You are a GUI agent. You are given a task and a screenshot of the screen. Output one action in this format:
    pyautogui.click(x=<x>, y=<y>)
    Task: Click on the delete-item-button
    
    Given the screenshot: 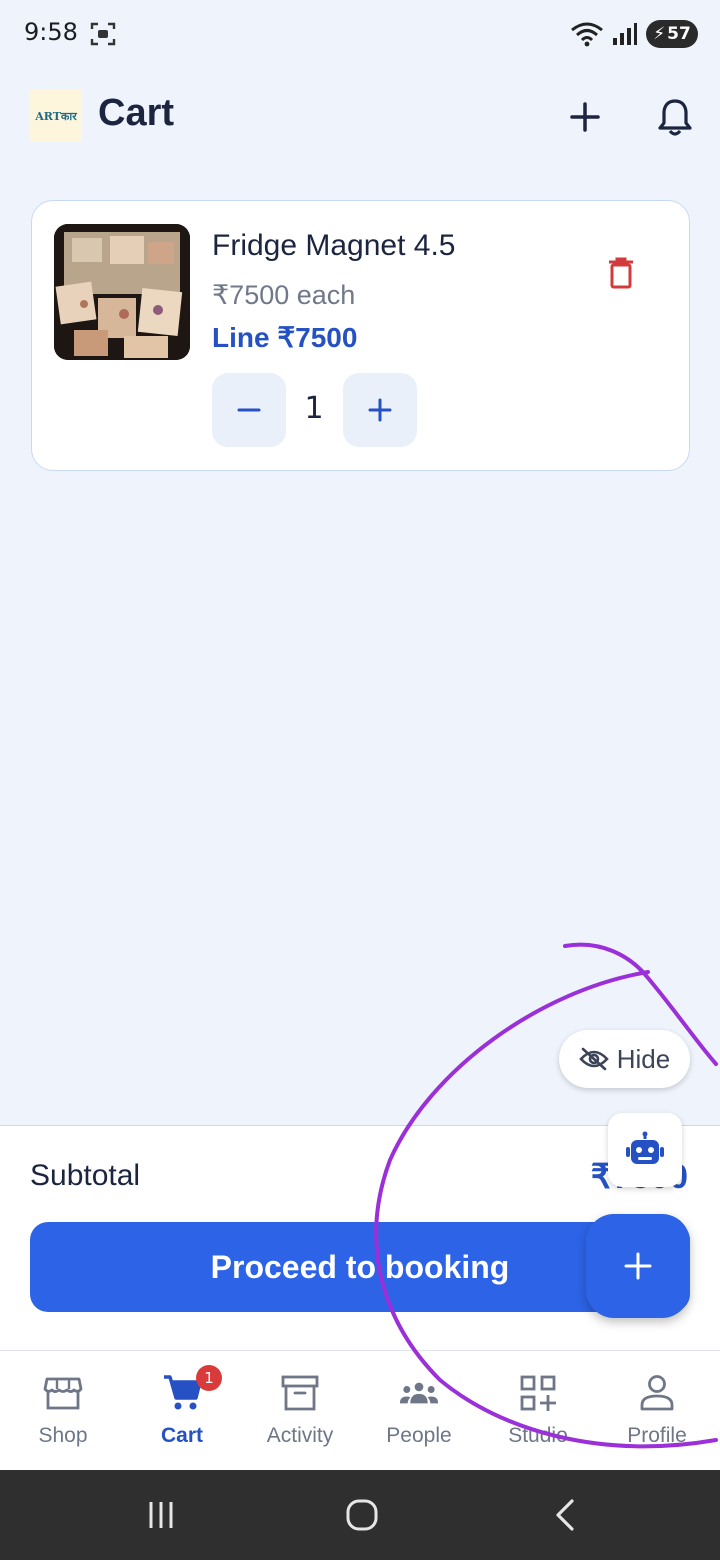 What is the action you would take?
    pyautogui.click(x=621, y=273)
    